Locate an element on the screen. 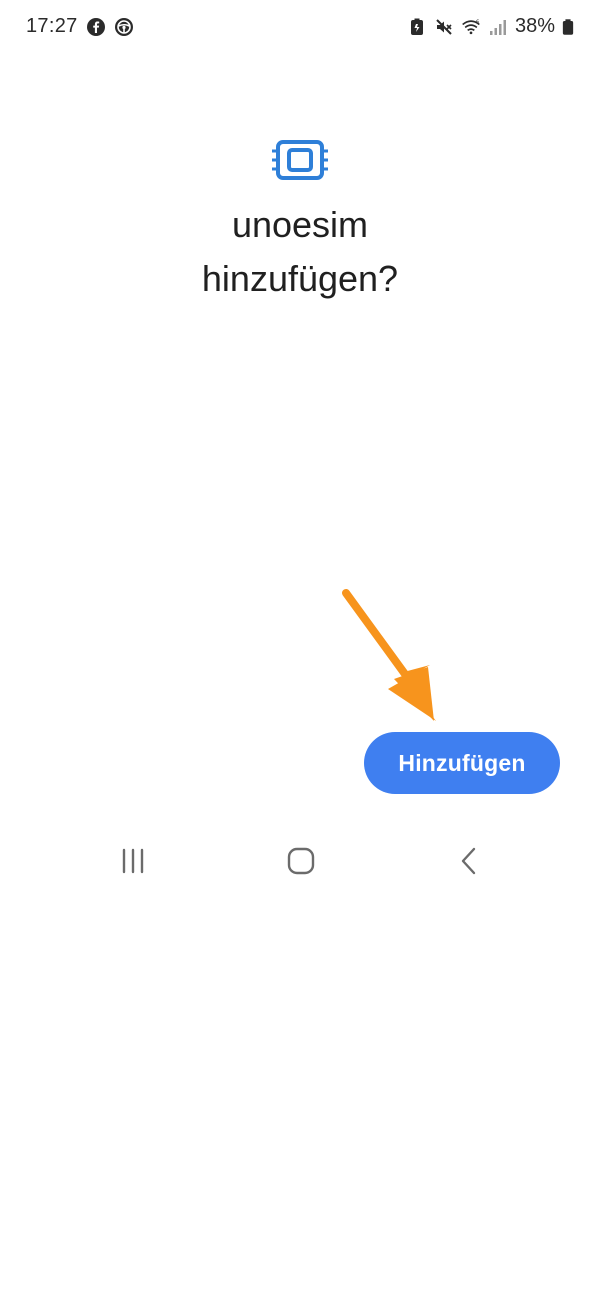 Image resolution: width=600 pixels, height=1300 pixels. recents-button is located at coordinates (133, 861).